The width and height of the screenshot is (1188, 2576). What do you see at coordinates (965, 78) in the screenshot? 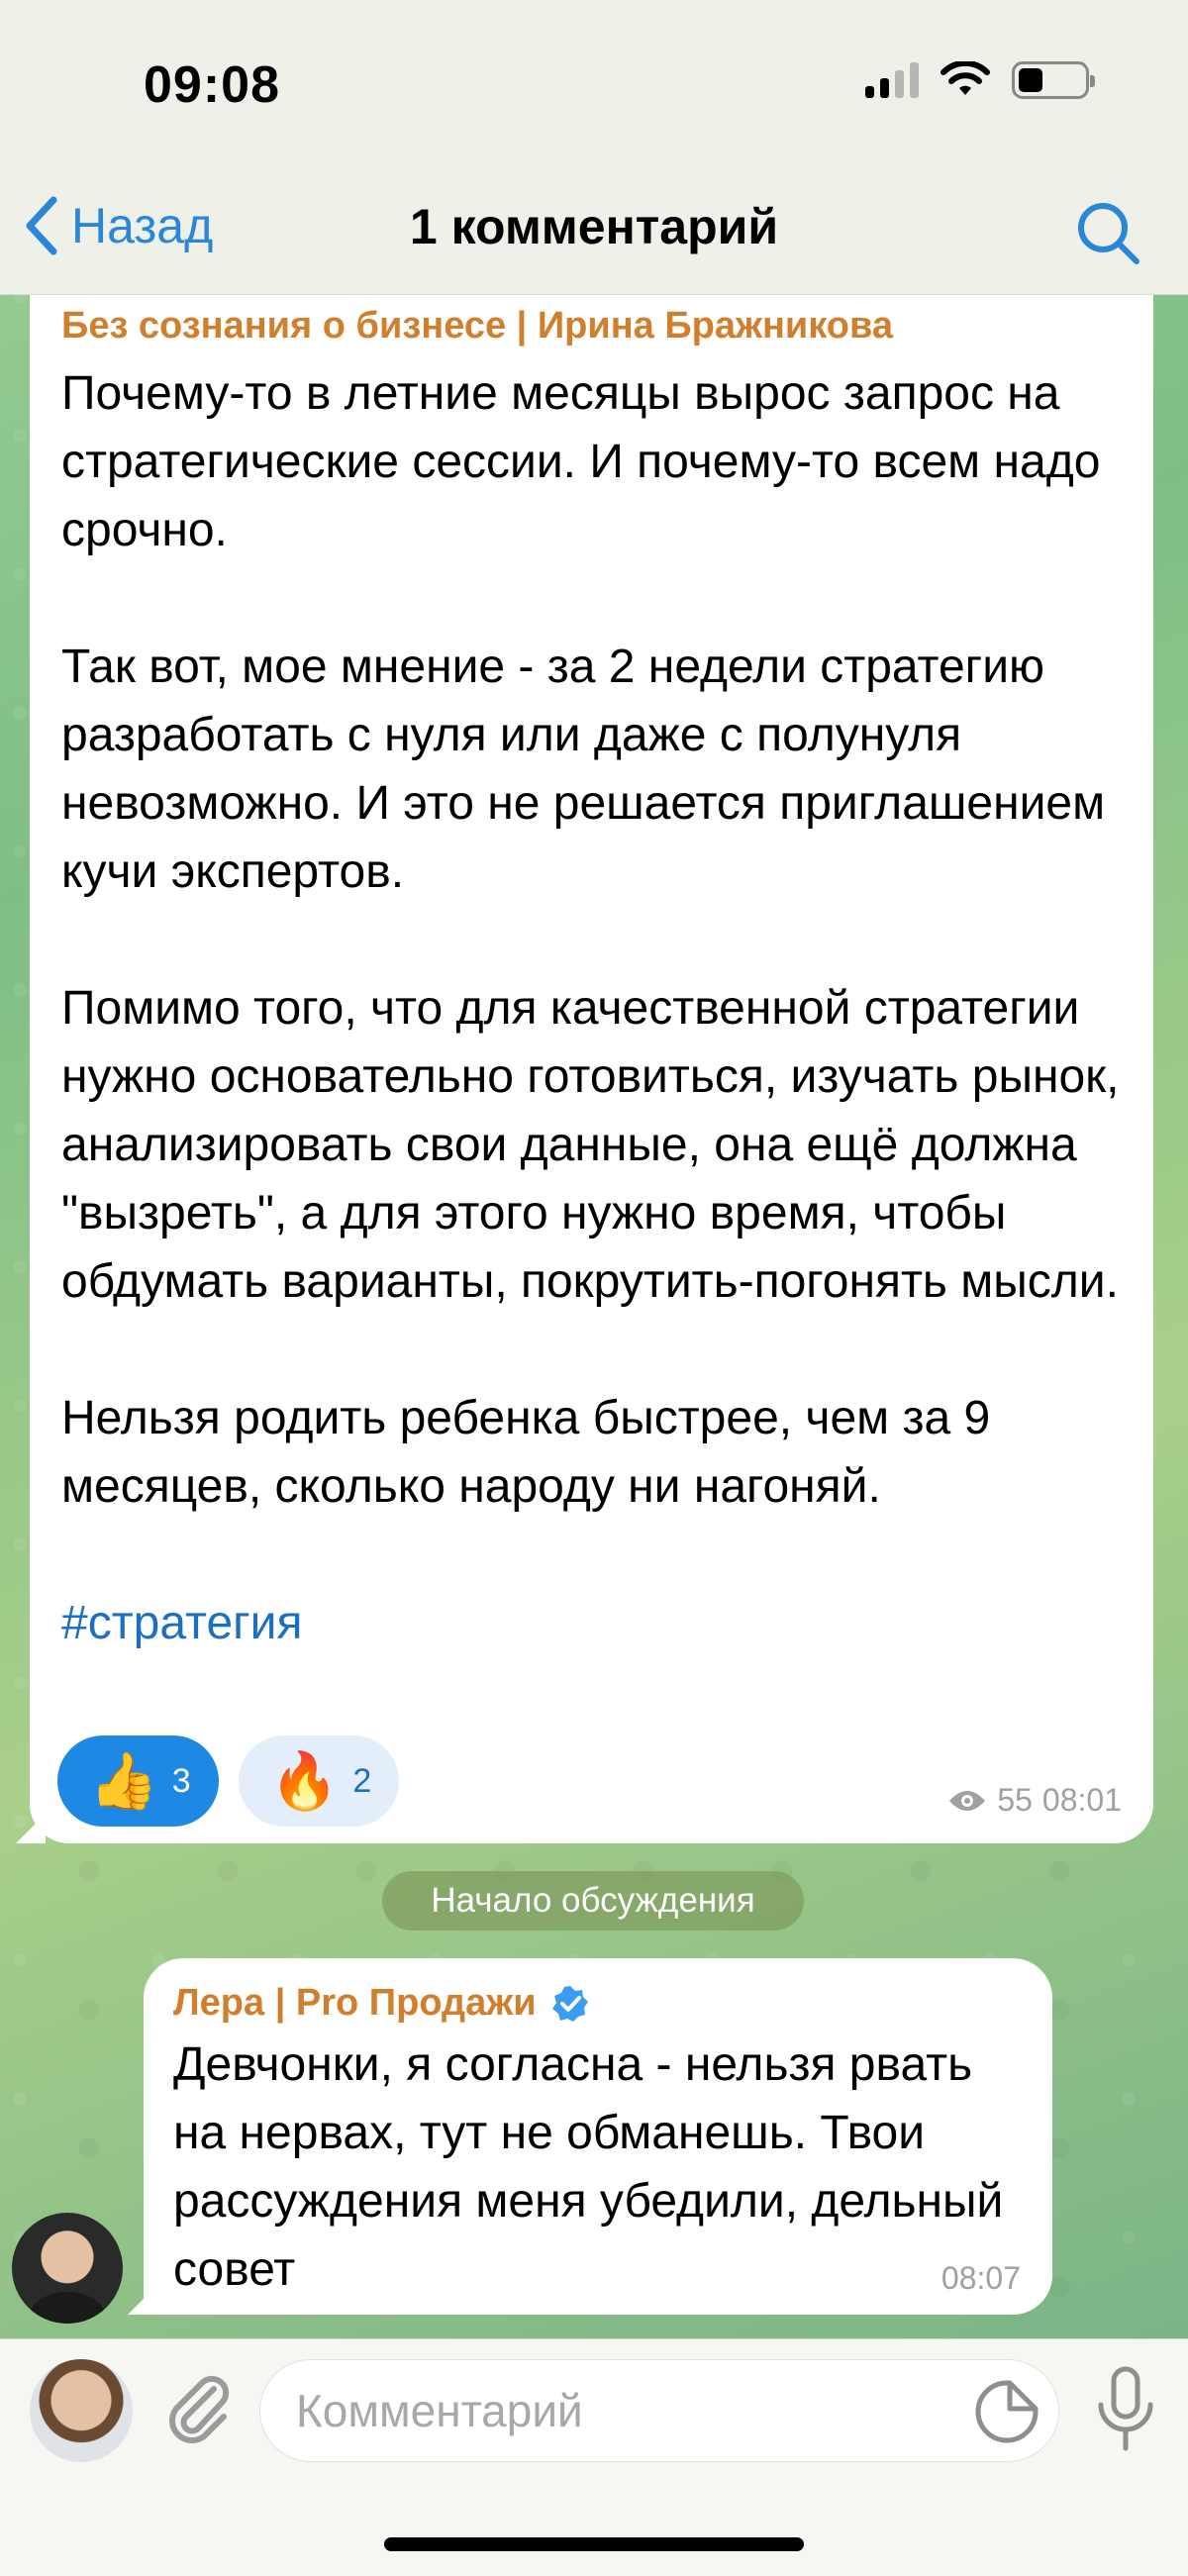
I see `wifi-icon` at bounding box center [965, 78].